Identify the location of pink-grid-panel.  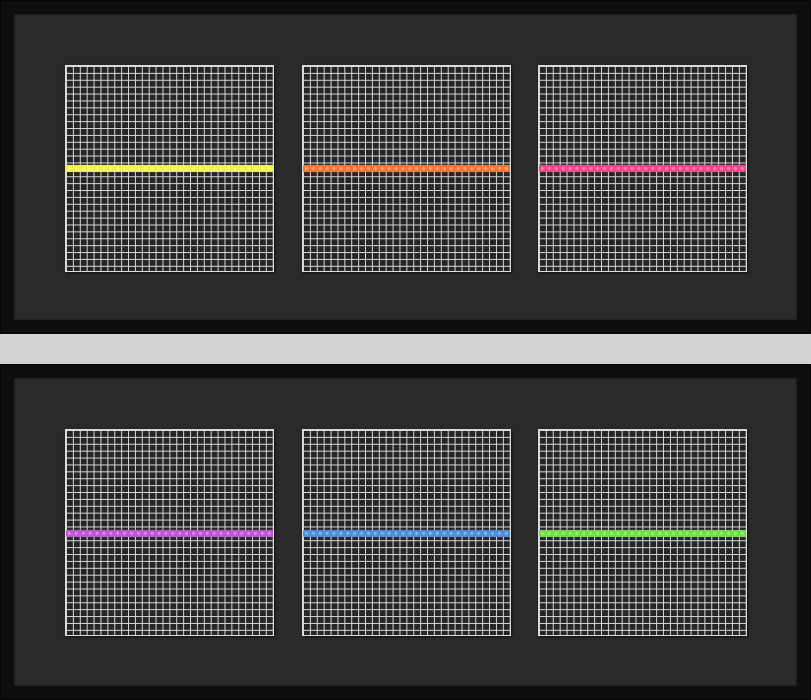
(642, 168).